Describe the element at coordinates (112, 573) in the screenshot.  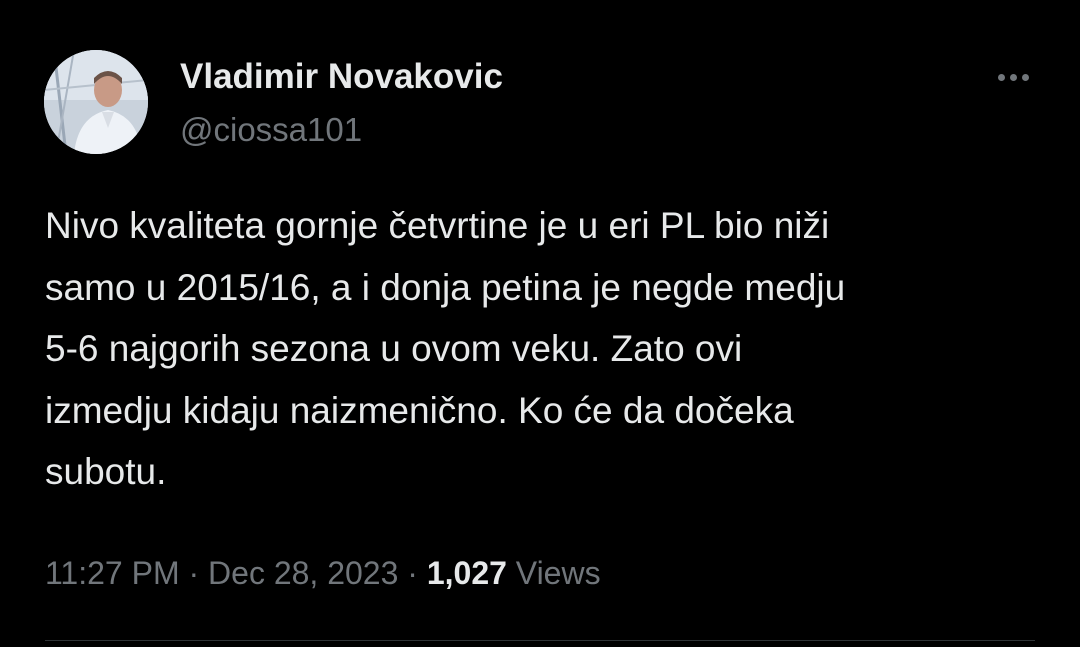
I see `tweet-time: 11:27 PM` at that location.